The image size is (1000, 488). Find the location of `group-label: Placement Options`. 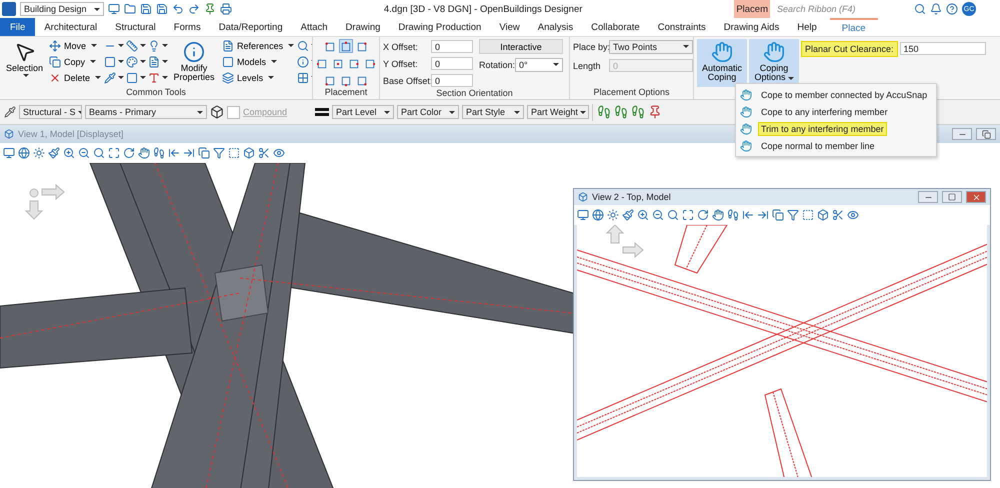

group-label: Placement Options is located at coordinates (631, 93).